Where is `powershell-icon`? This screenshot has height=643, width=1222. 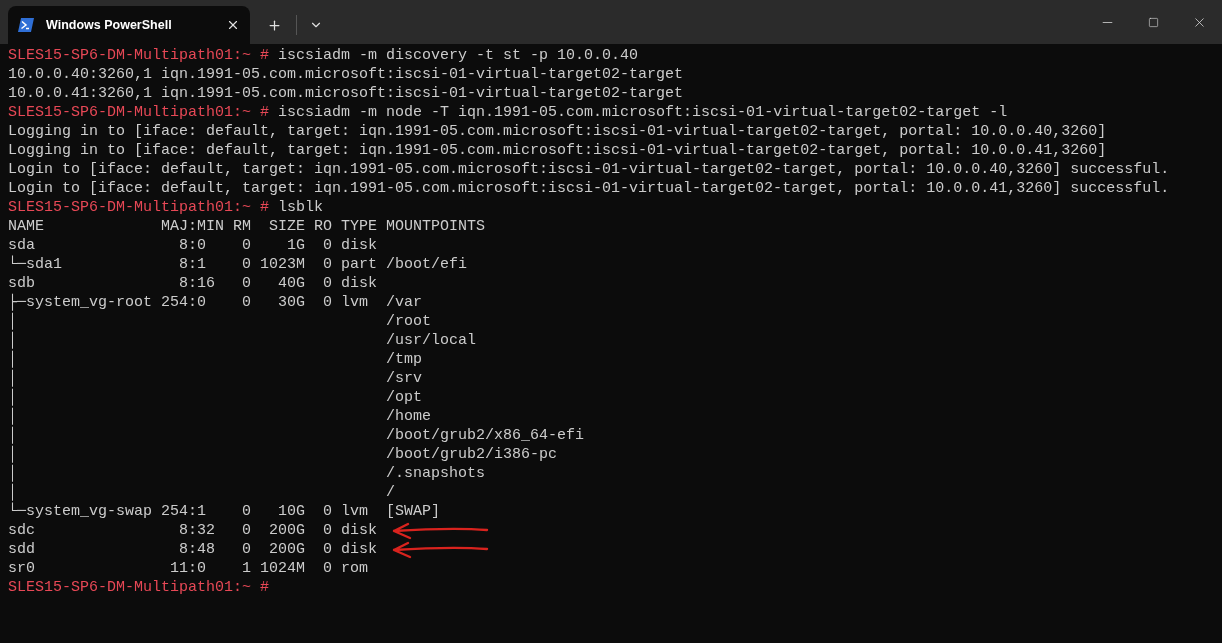 powershell-icon is located at coordinates (26, 25).